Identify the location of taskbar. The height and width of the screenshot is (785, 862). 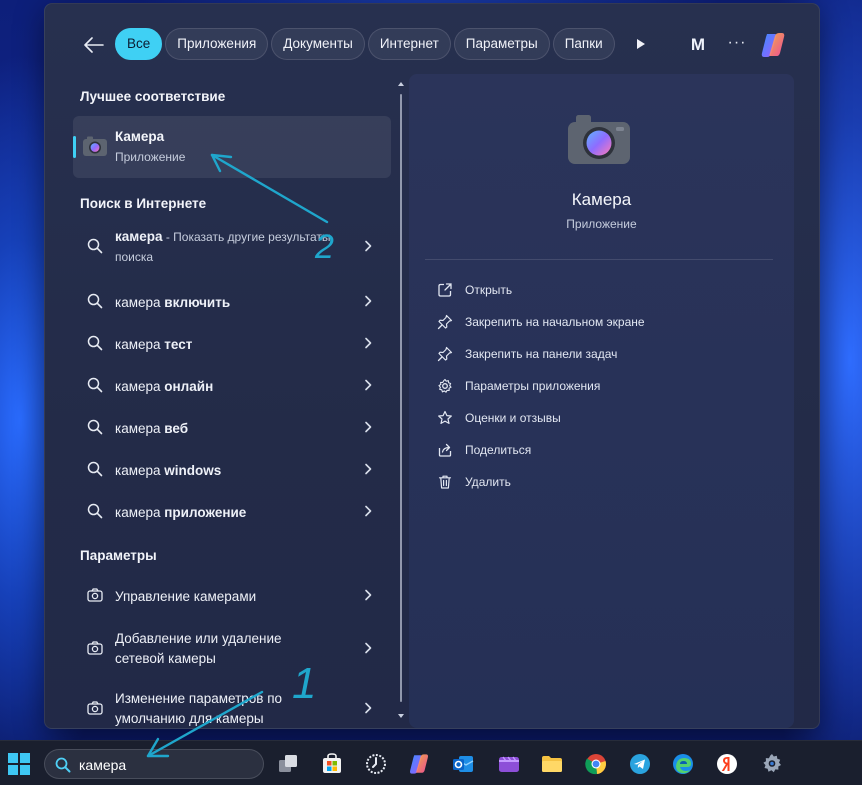
(431, 762).